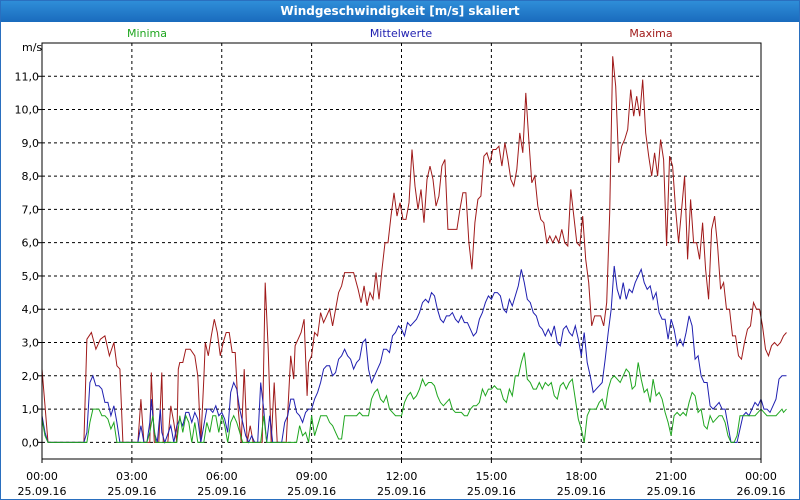 This screenshot has width=800, height=500. Describe the element at coordinates (31, 176) in the screenshot. I see `y-tick-label: 8,0` at that location.